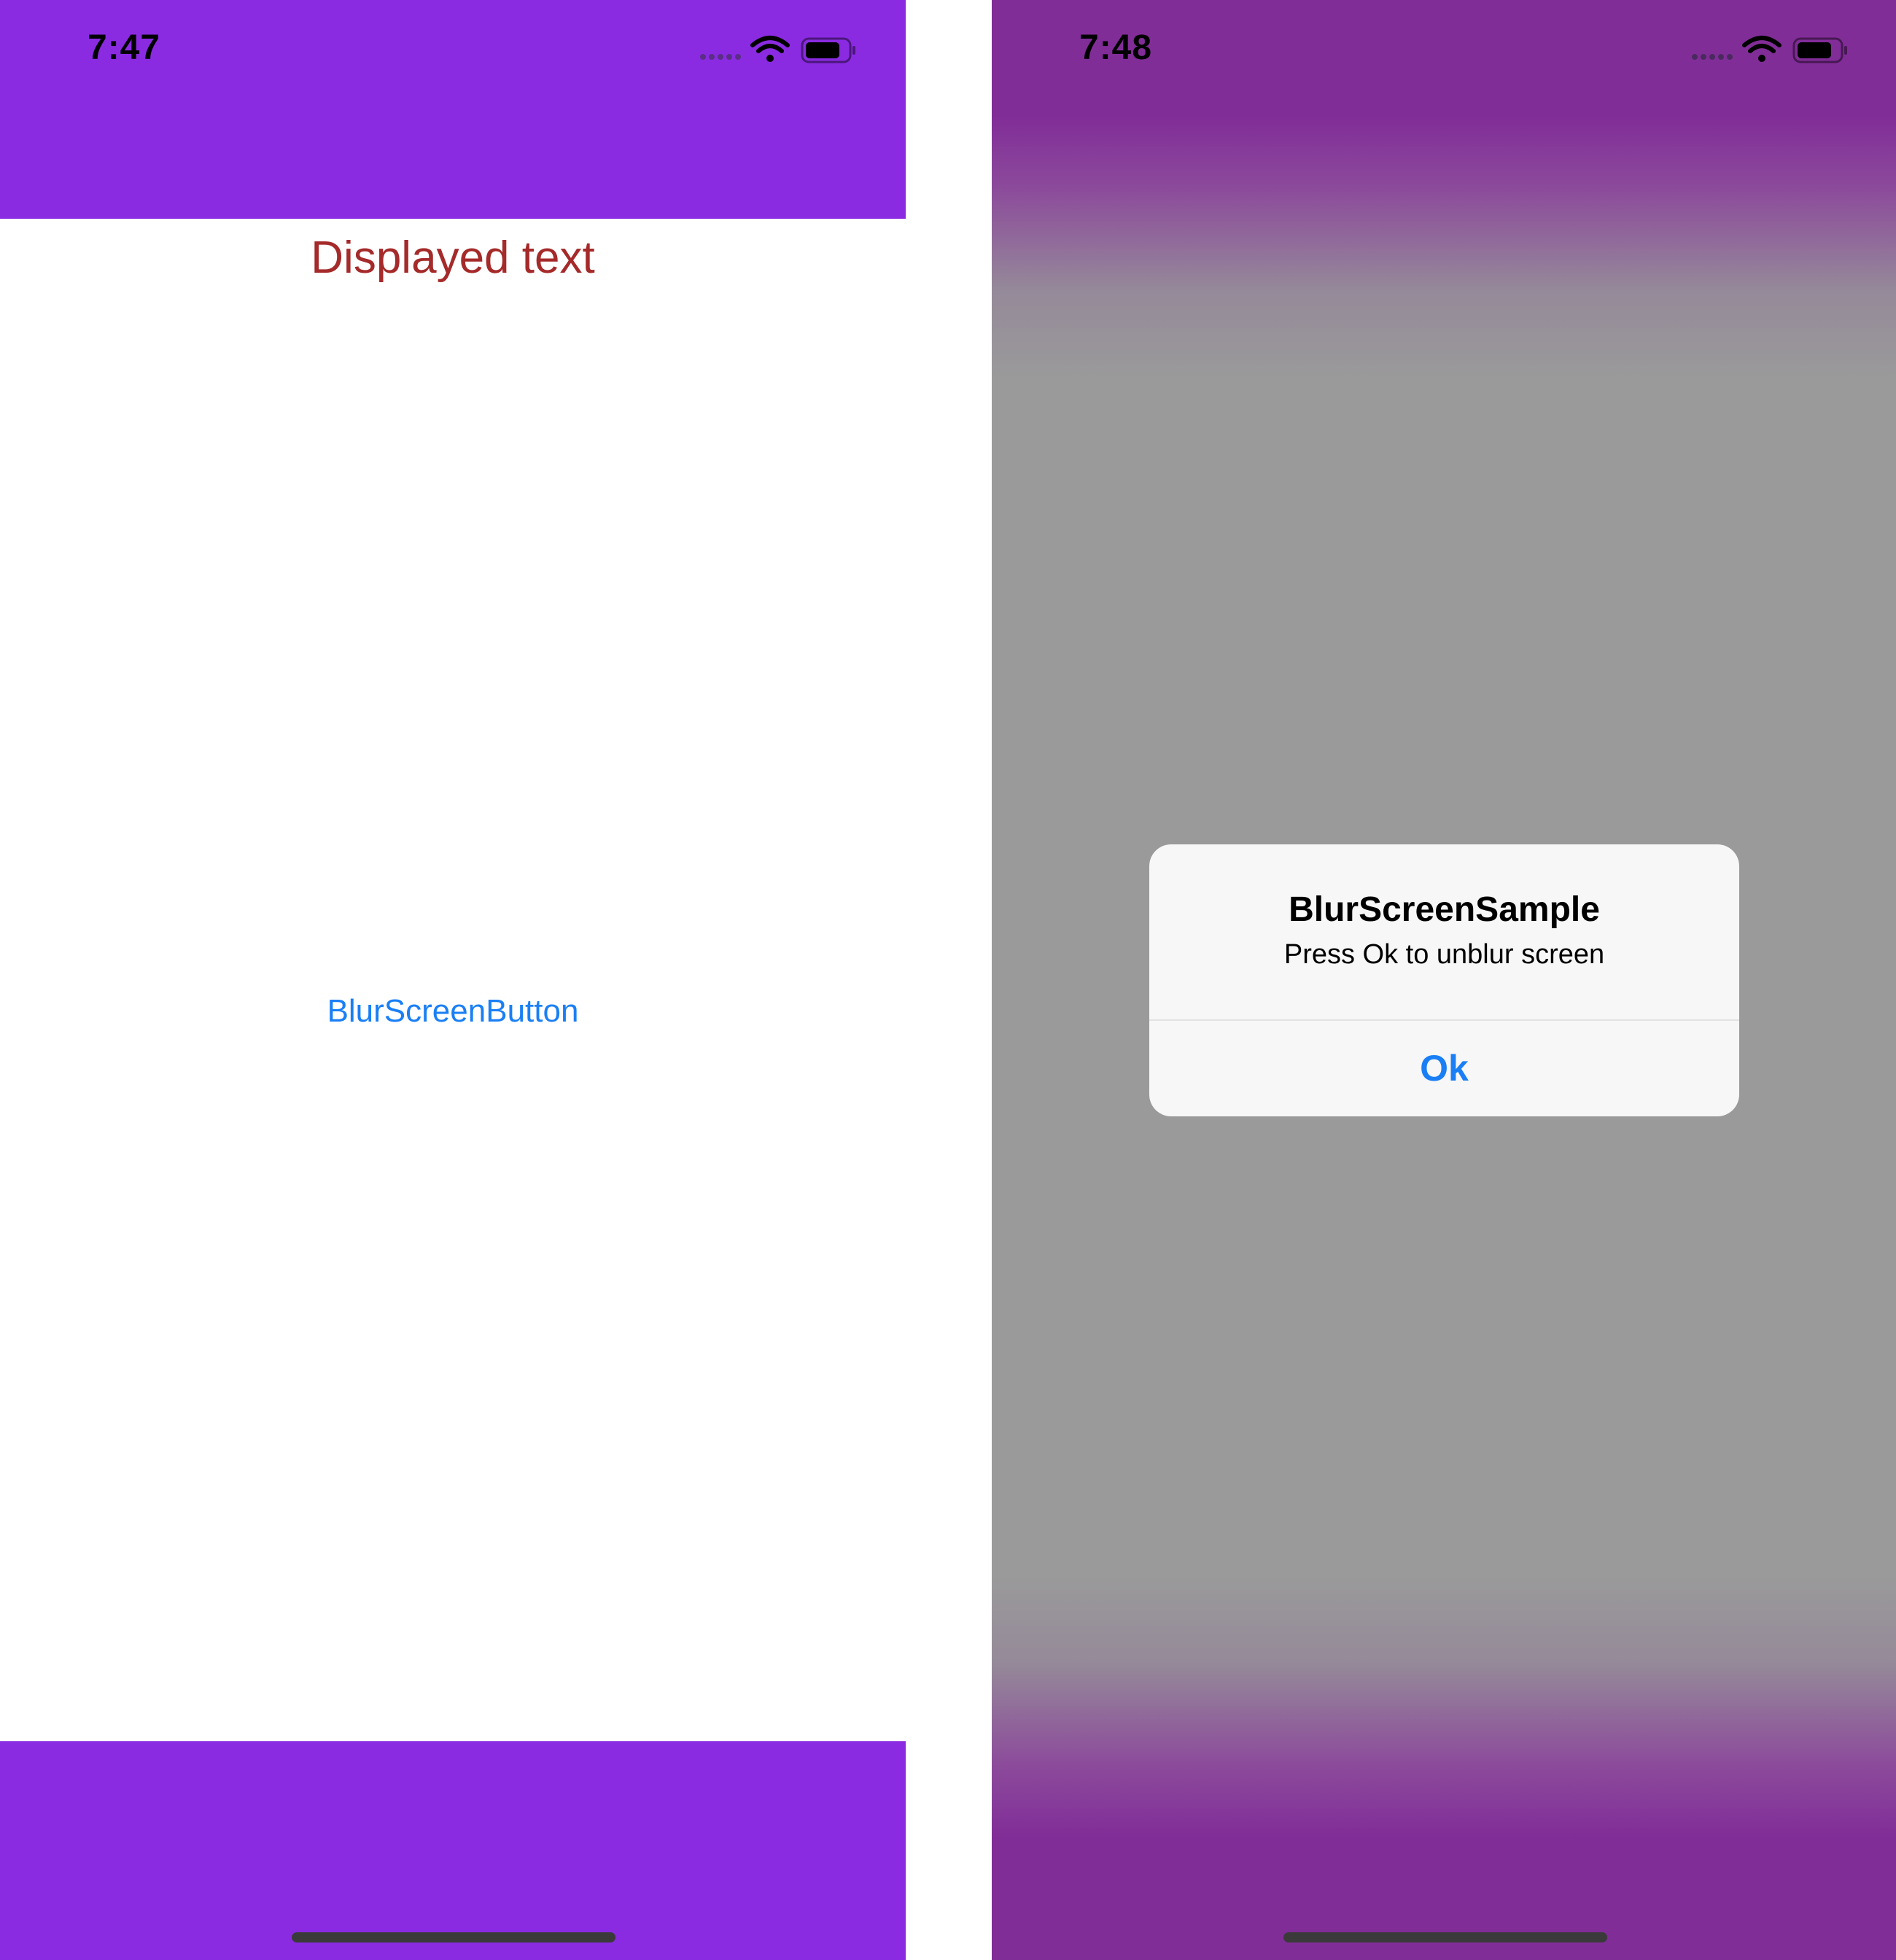  What do you see at coordinates (1444, 1068) in the screenshot?
I see `alert-ok-button: Ok` at bounding box center [1444, 1068].